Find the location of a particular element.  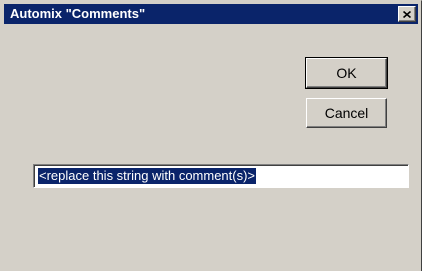

close-button is located at coordinates (407, 14).